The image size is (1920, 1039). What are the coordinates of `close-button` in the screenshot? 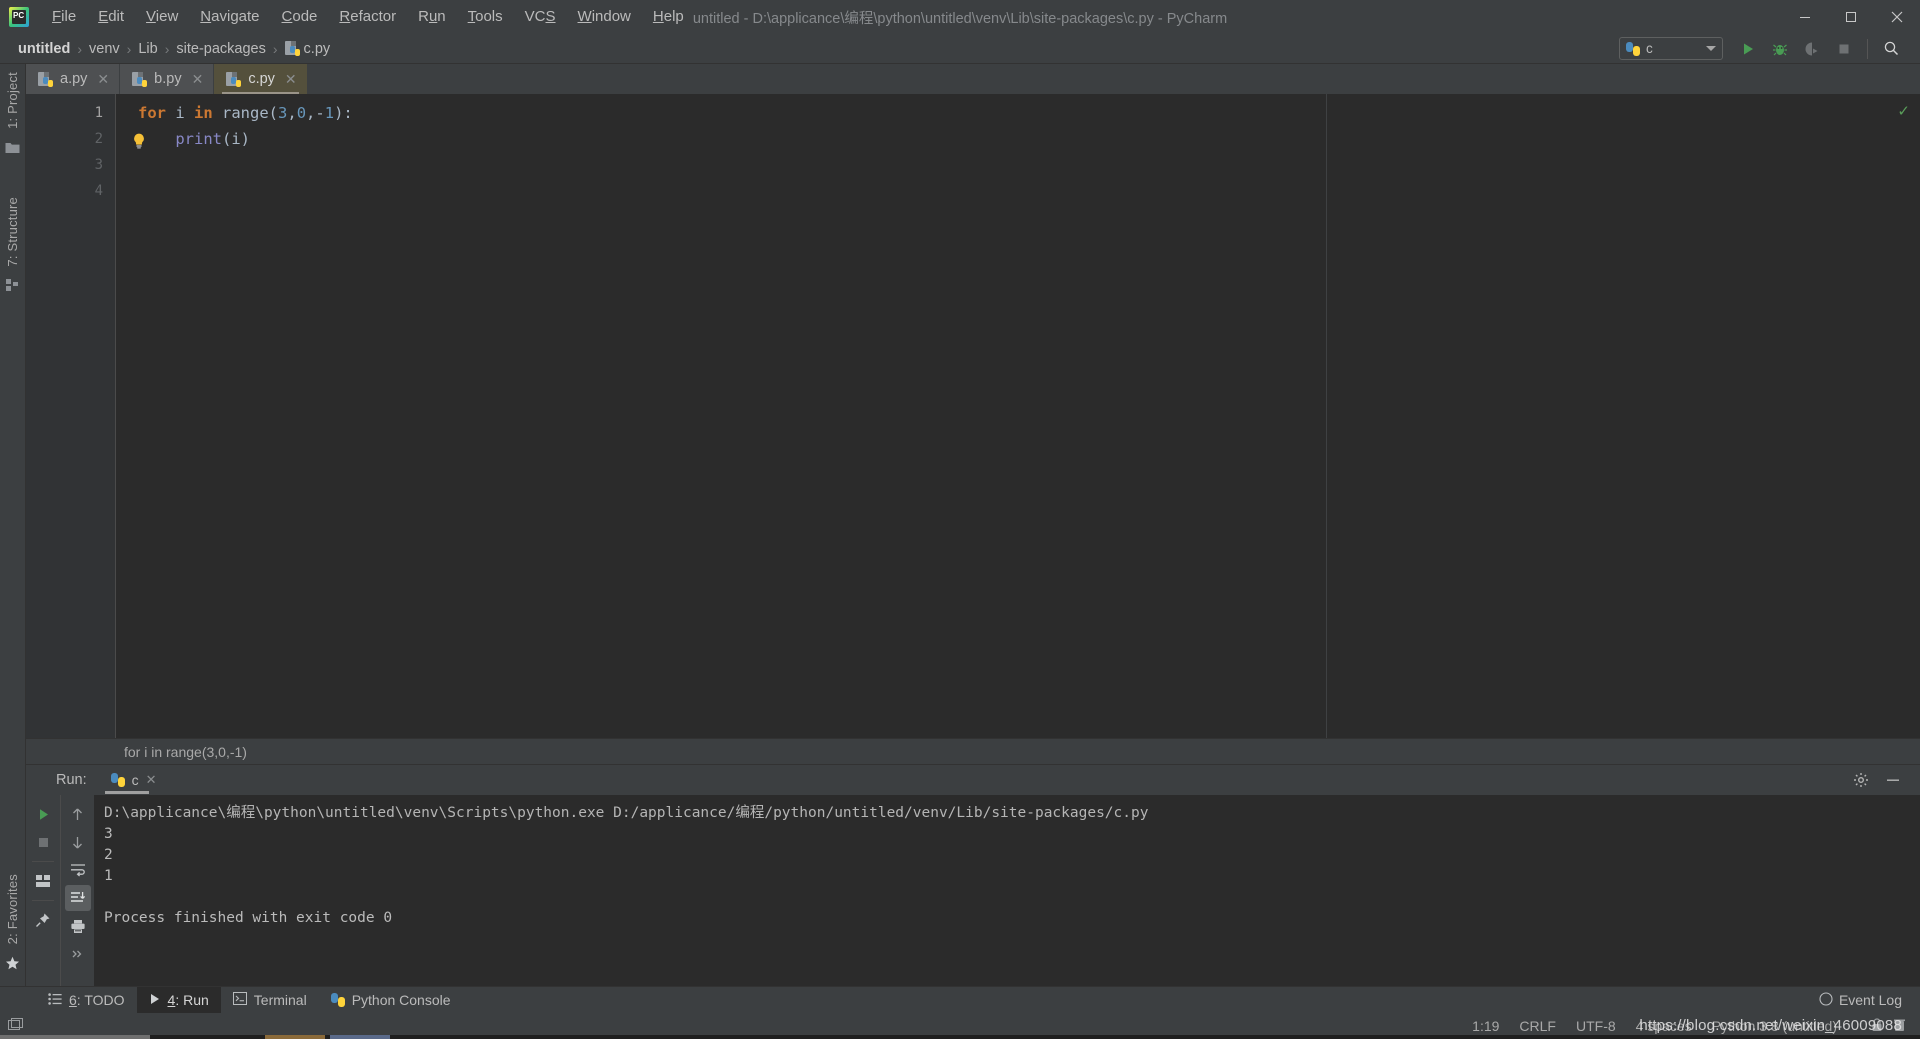 It's located at (1897, 17).